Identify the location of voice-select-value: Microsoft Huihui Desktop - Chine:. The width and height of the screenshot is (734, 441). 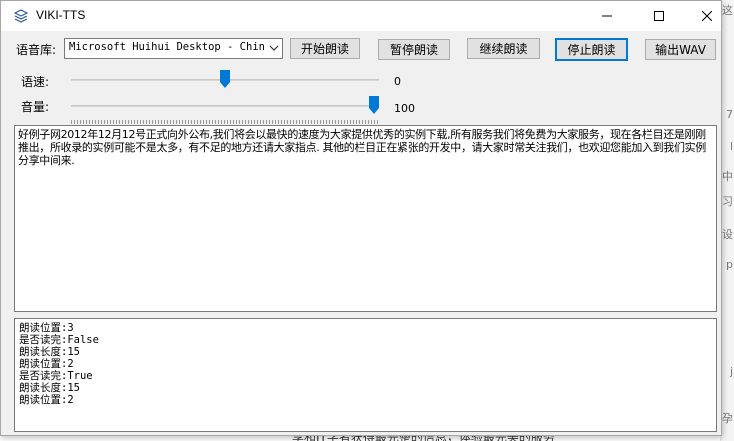
(167, 47).